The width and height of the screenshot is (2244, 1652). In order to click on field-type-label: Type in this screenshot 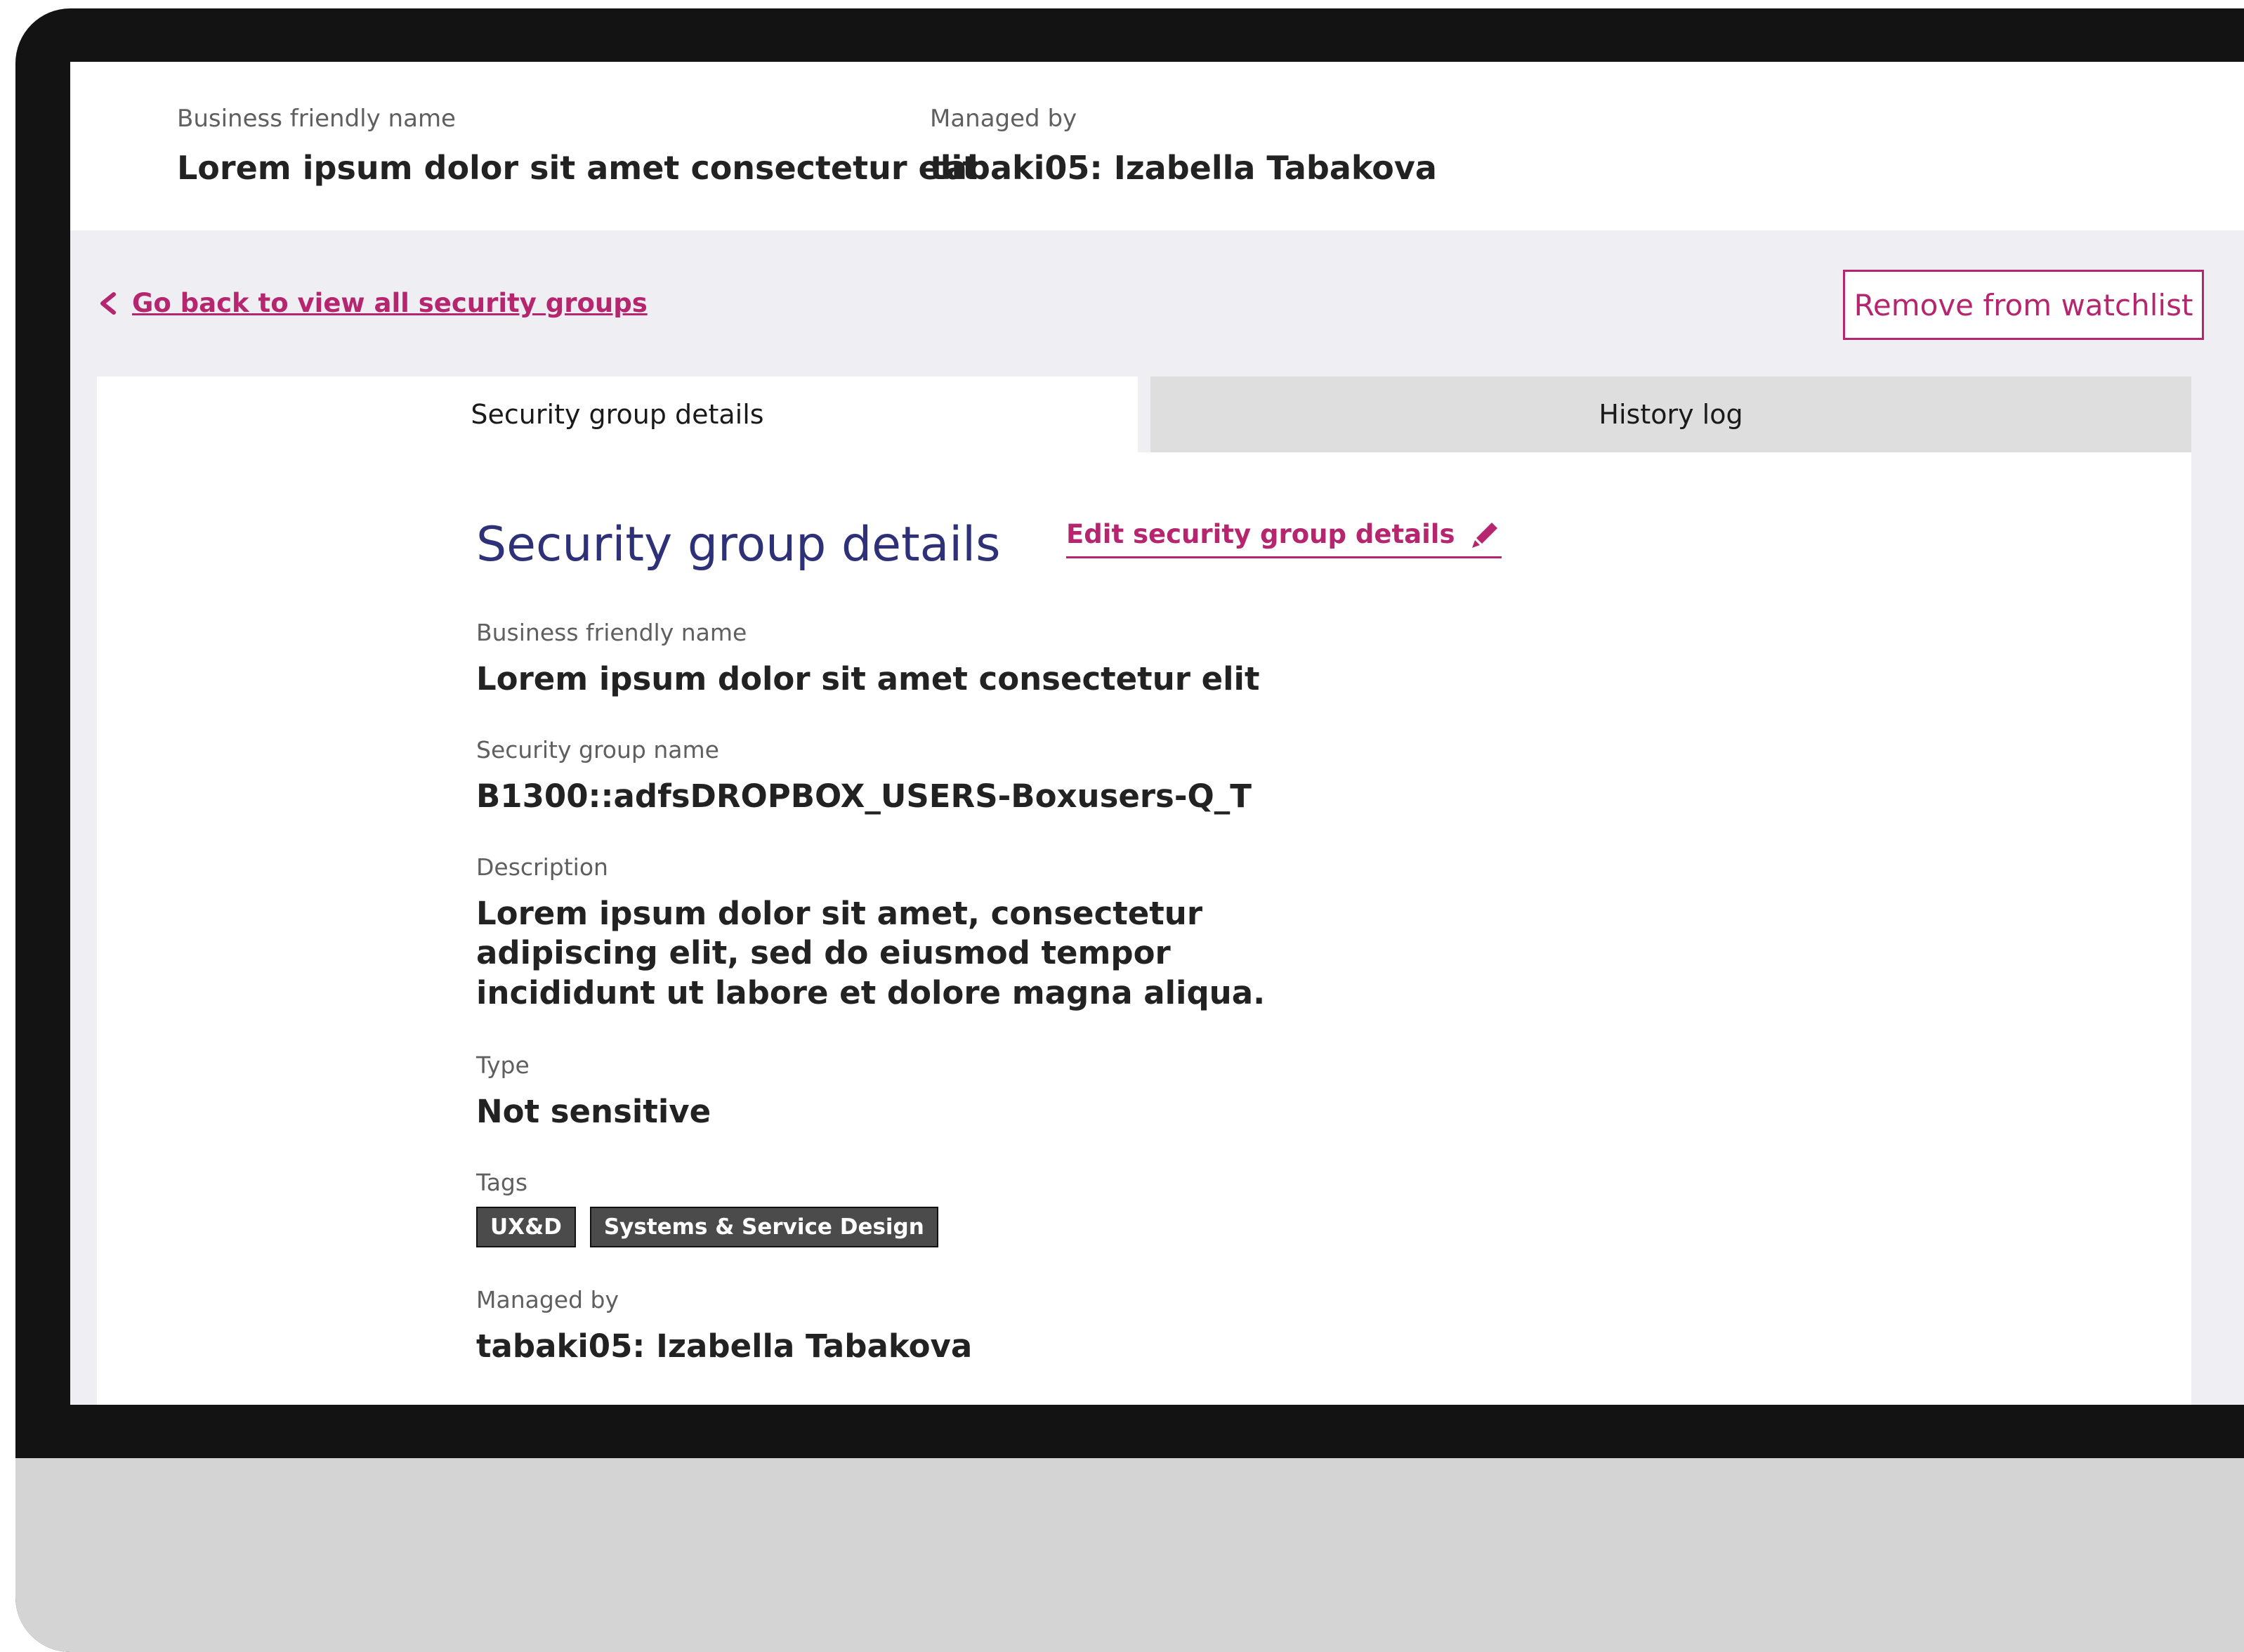, I will do `click(503, 1065)`.